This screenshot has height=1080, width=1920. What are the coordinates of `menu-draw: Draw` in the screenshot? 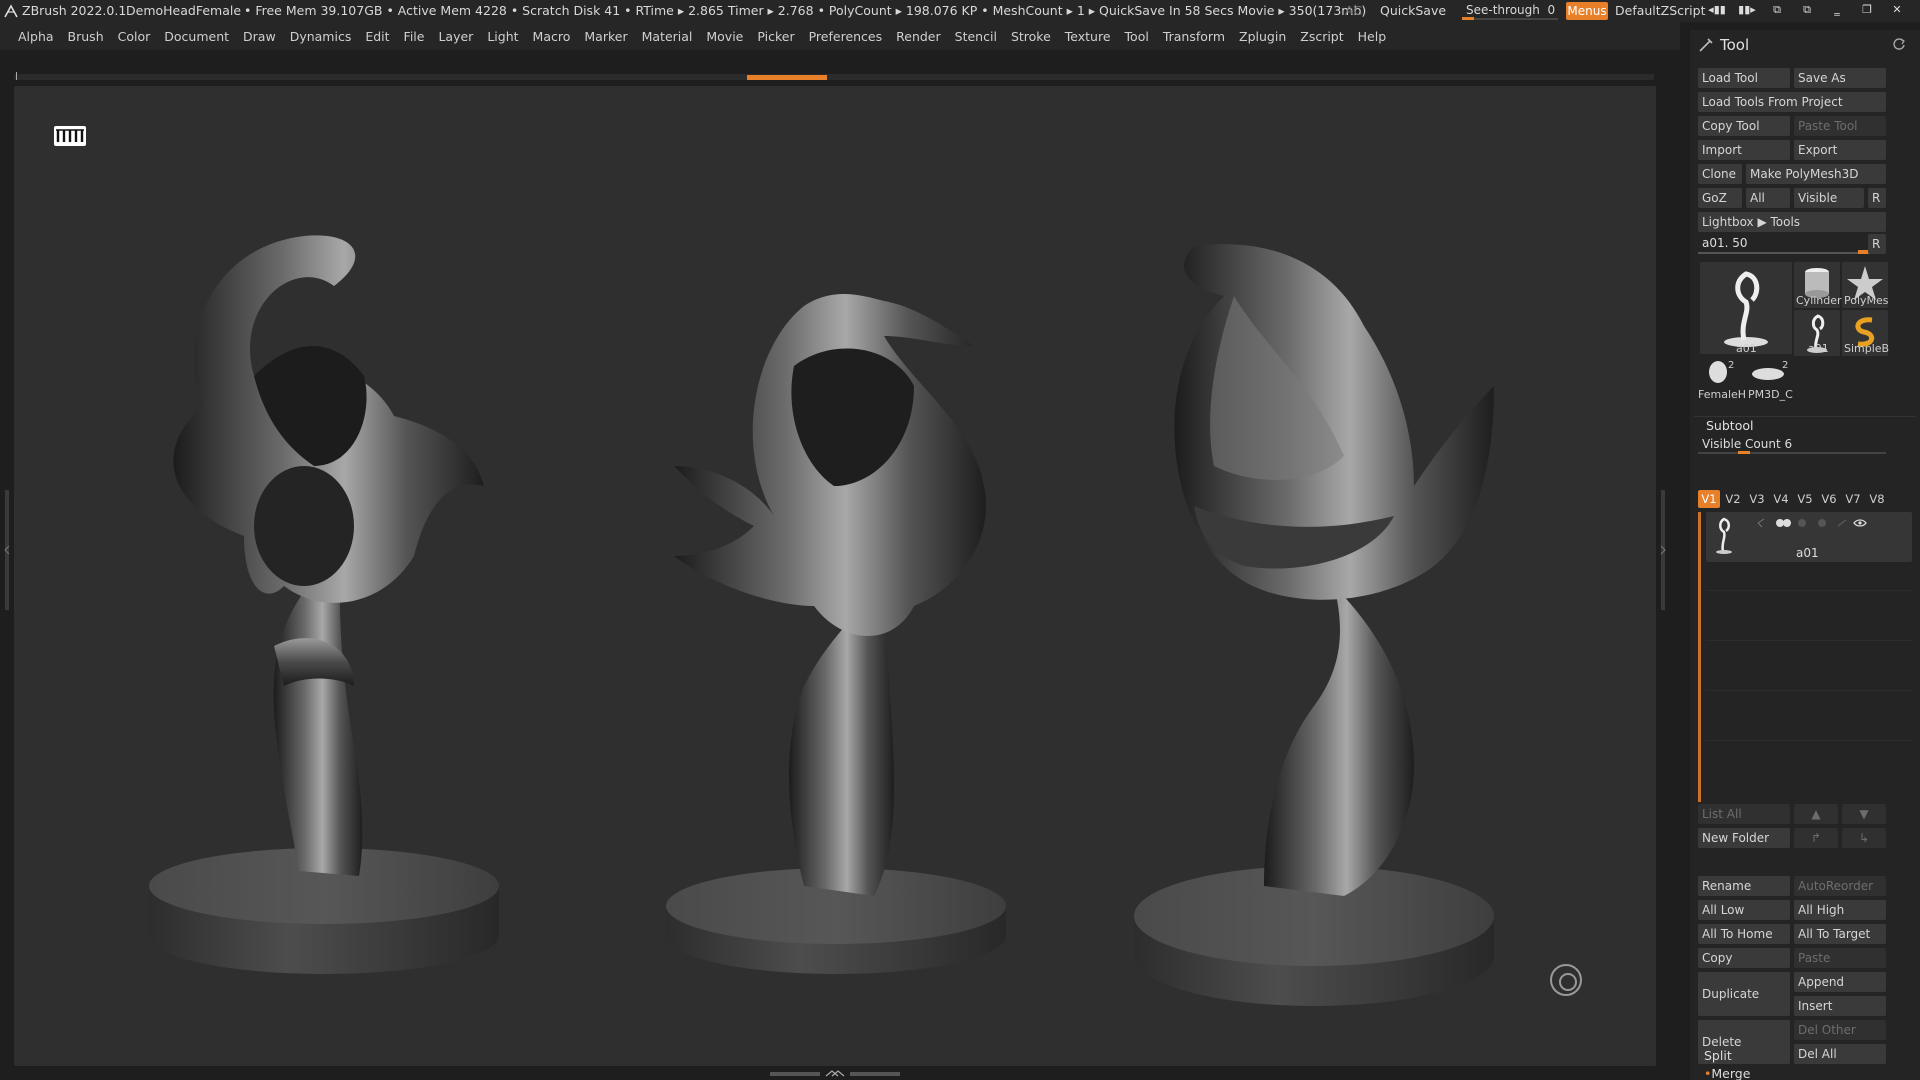 It's located at (259, 36).